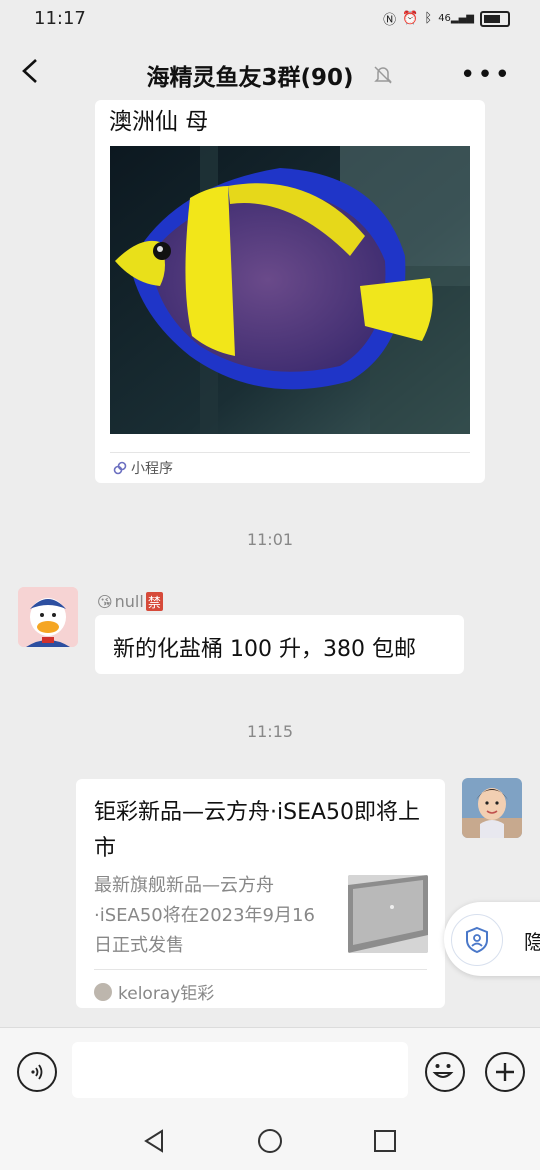 Image resolution: width=540 pixels, height=1170 pixels. Describe the element at coordinates (120, 468) in the screenshot. I see `mini-program-icon` at that location.